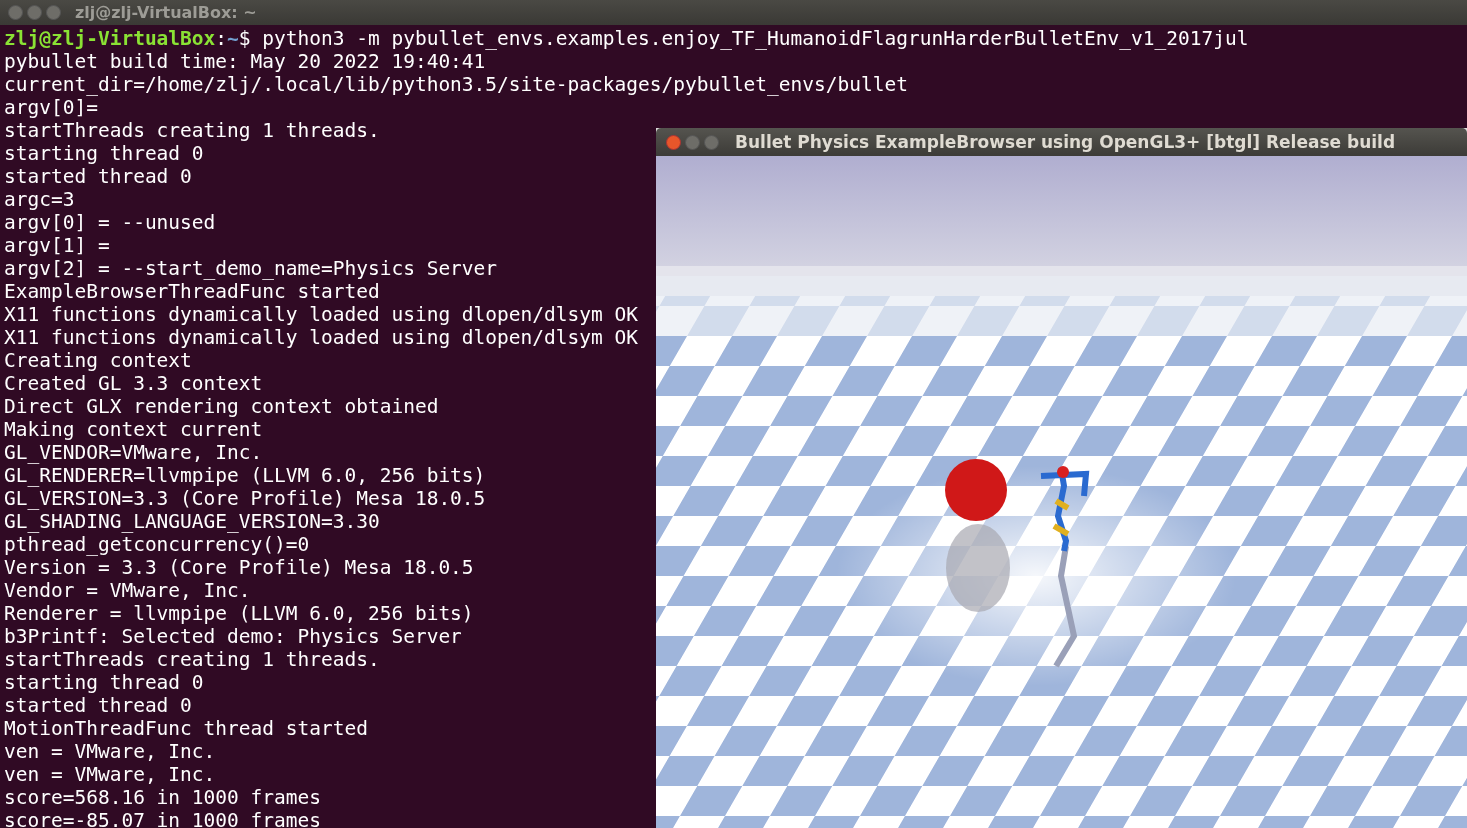 Image resolution: width=1467 pixels, height=828 pixels. I want to click on output-line: Version = 3.3 (Core Profile) Mesa 18.0.5, so click(239, 567).